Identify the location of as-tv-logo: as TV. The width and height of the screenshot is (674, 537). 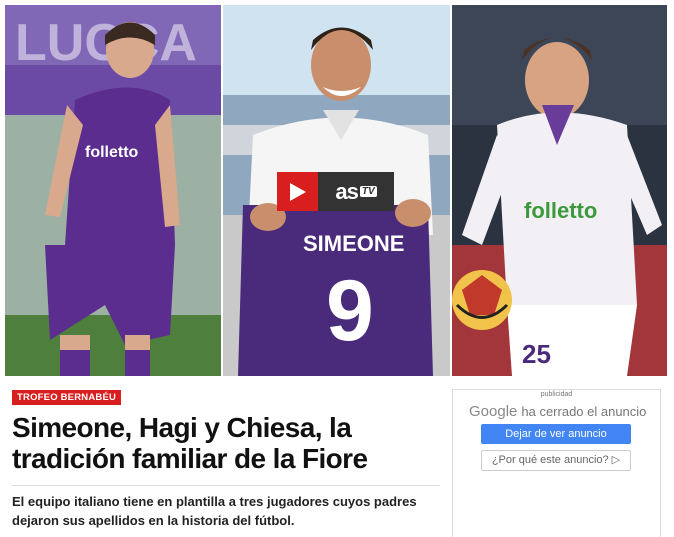
(356, 191).